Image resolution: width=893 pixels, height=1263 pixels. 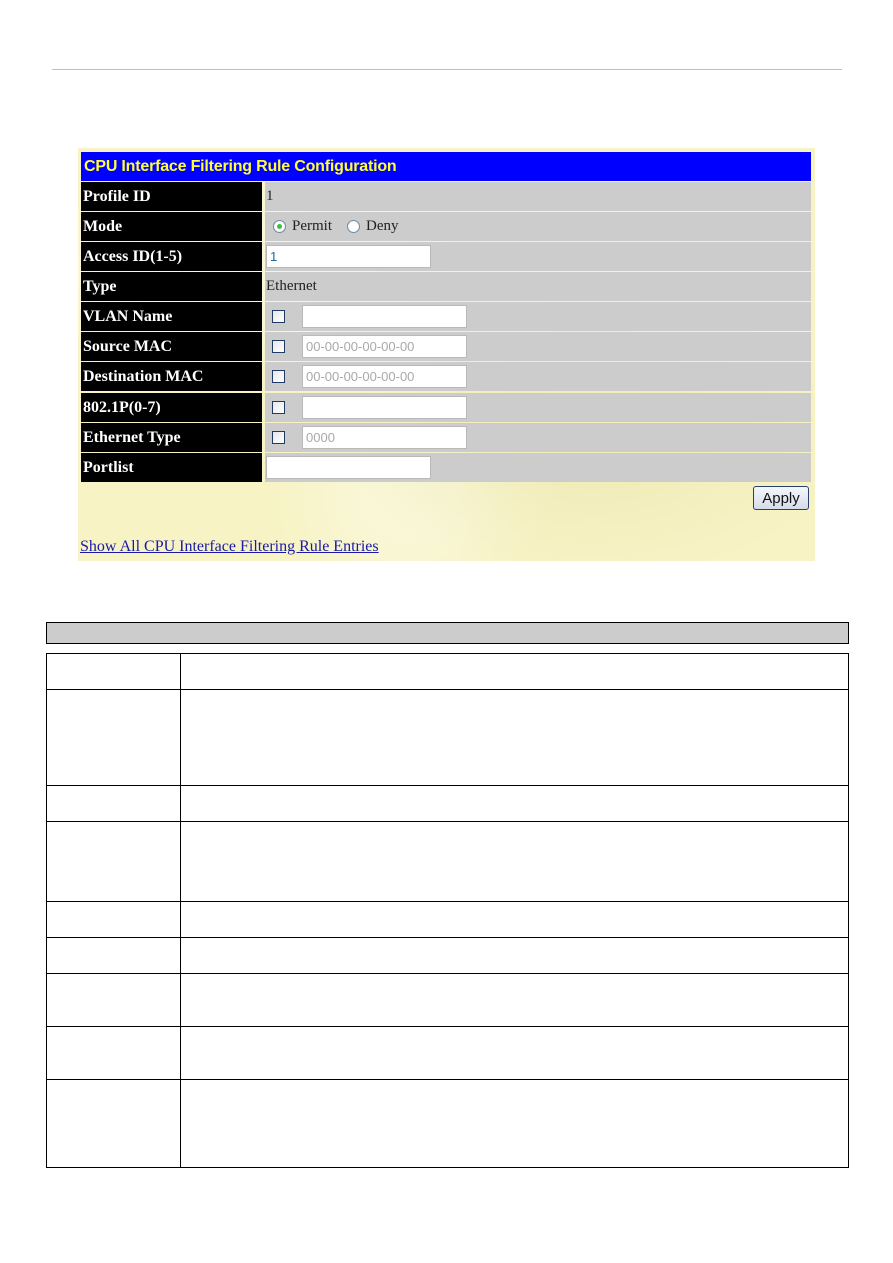 What do you see at coordinates (171, 286) in the screenshot?
I see `type-label: Type` at bounding box center [171, 286].